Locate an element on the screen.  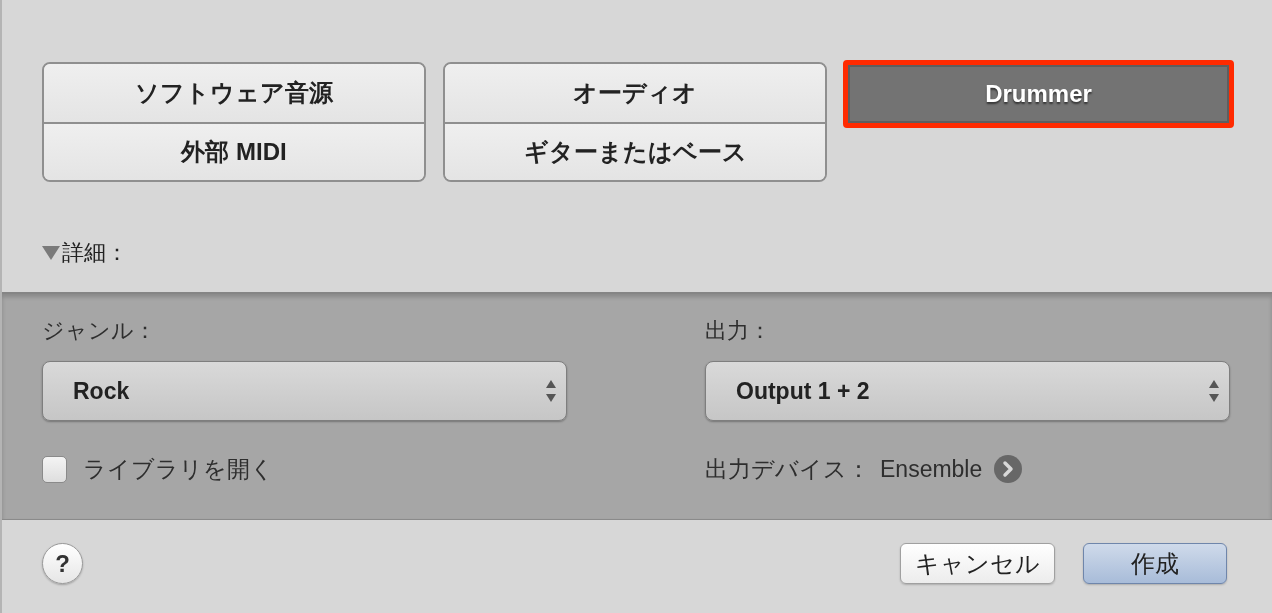
popup-menu: Output 1 + 2 is located at coordinates (967, 391).